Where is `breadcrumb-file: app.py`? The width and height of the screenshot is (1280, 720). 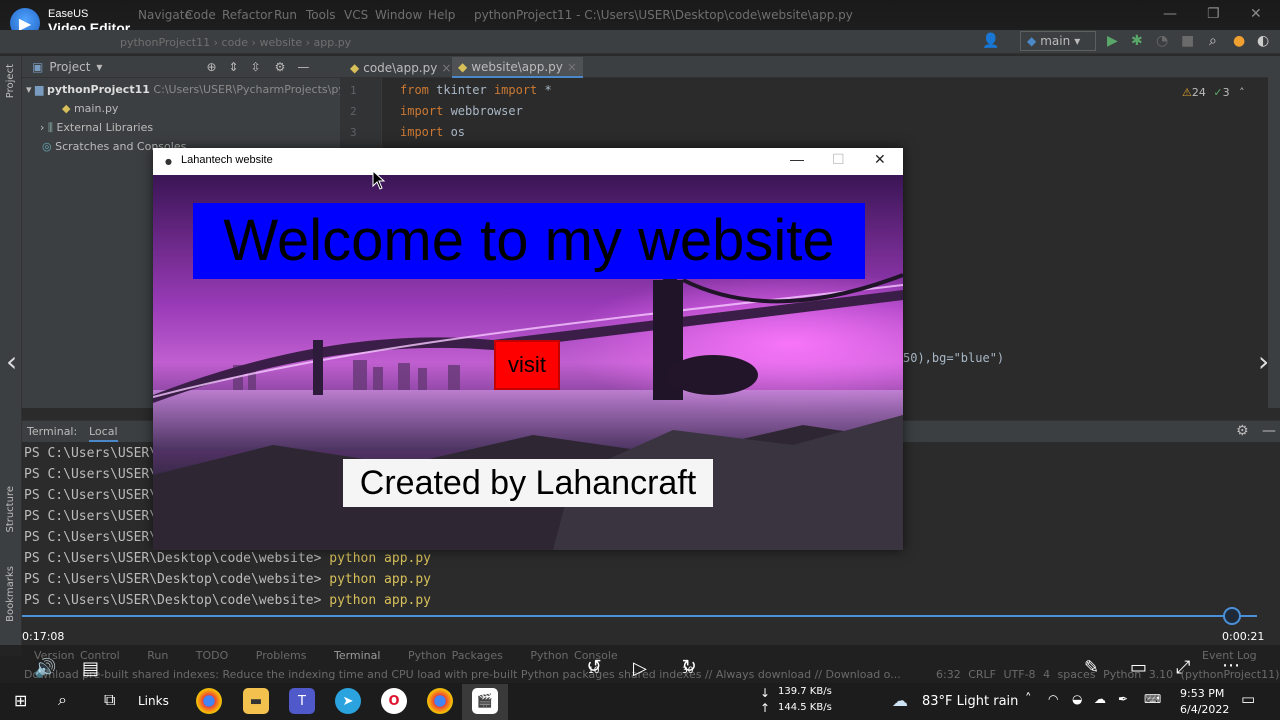
breadcrumb-file: app.py is located at coordinates (333, 42).